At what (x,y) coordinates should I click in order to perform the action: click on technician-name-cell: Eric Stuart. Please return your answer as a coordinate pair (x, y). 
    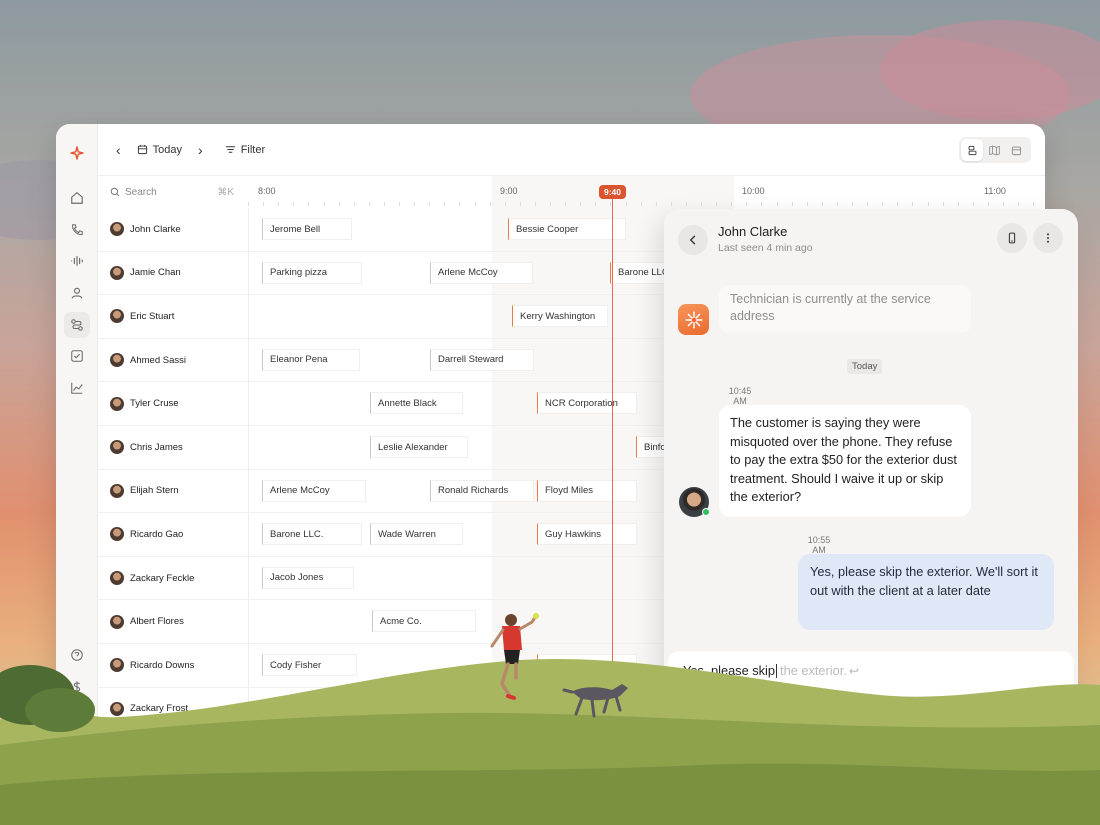
    Looking at the image, I should click on (142, 316).